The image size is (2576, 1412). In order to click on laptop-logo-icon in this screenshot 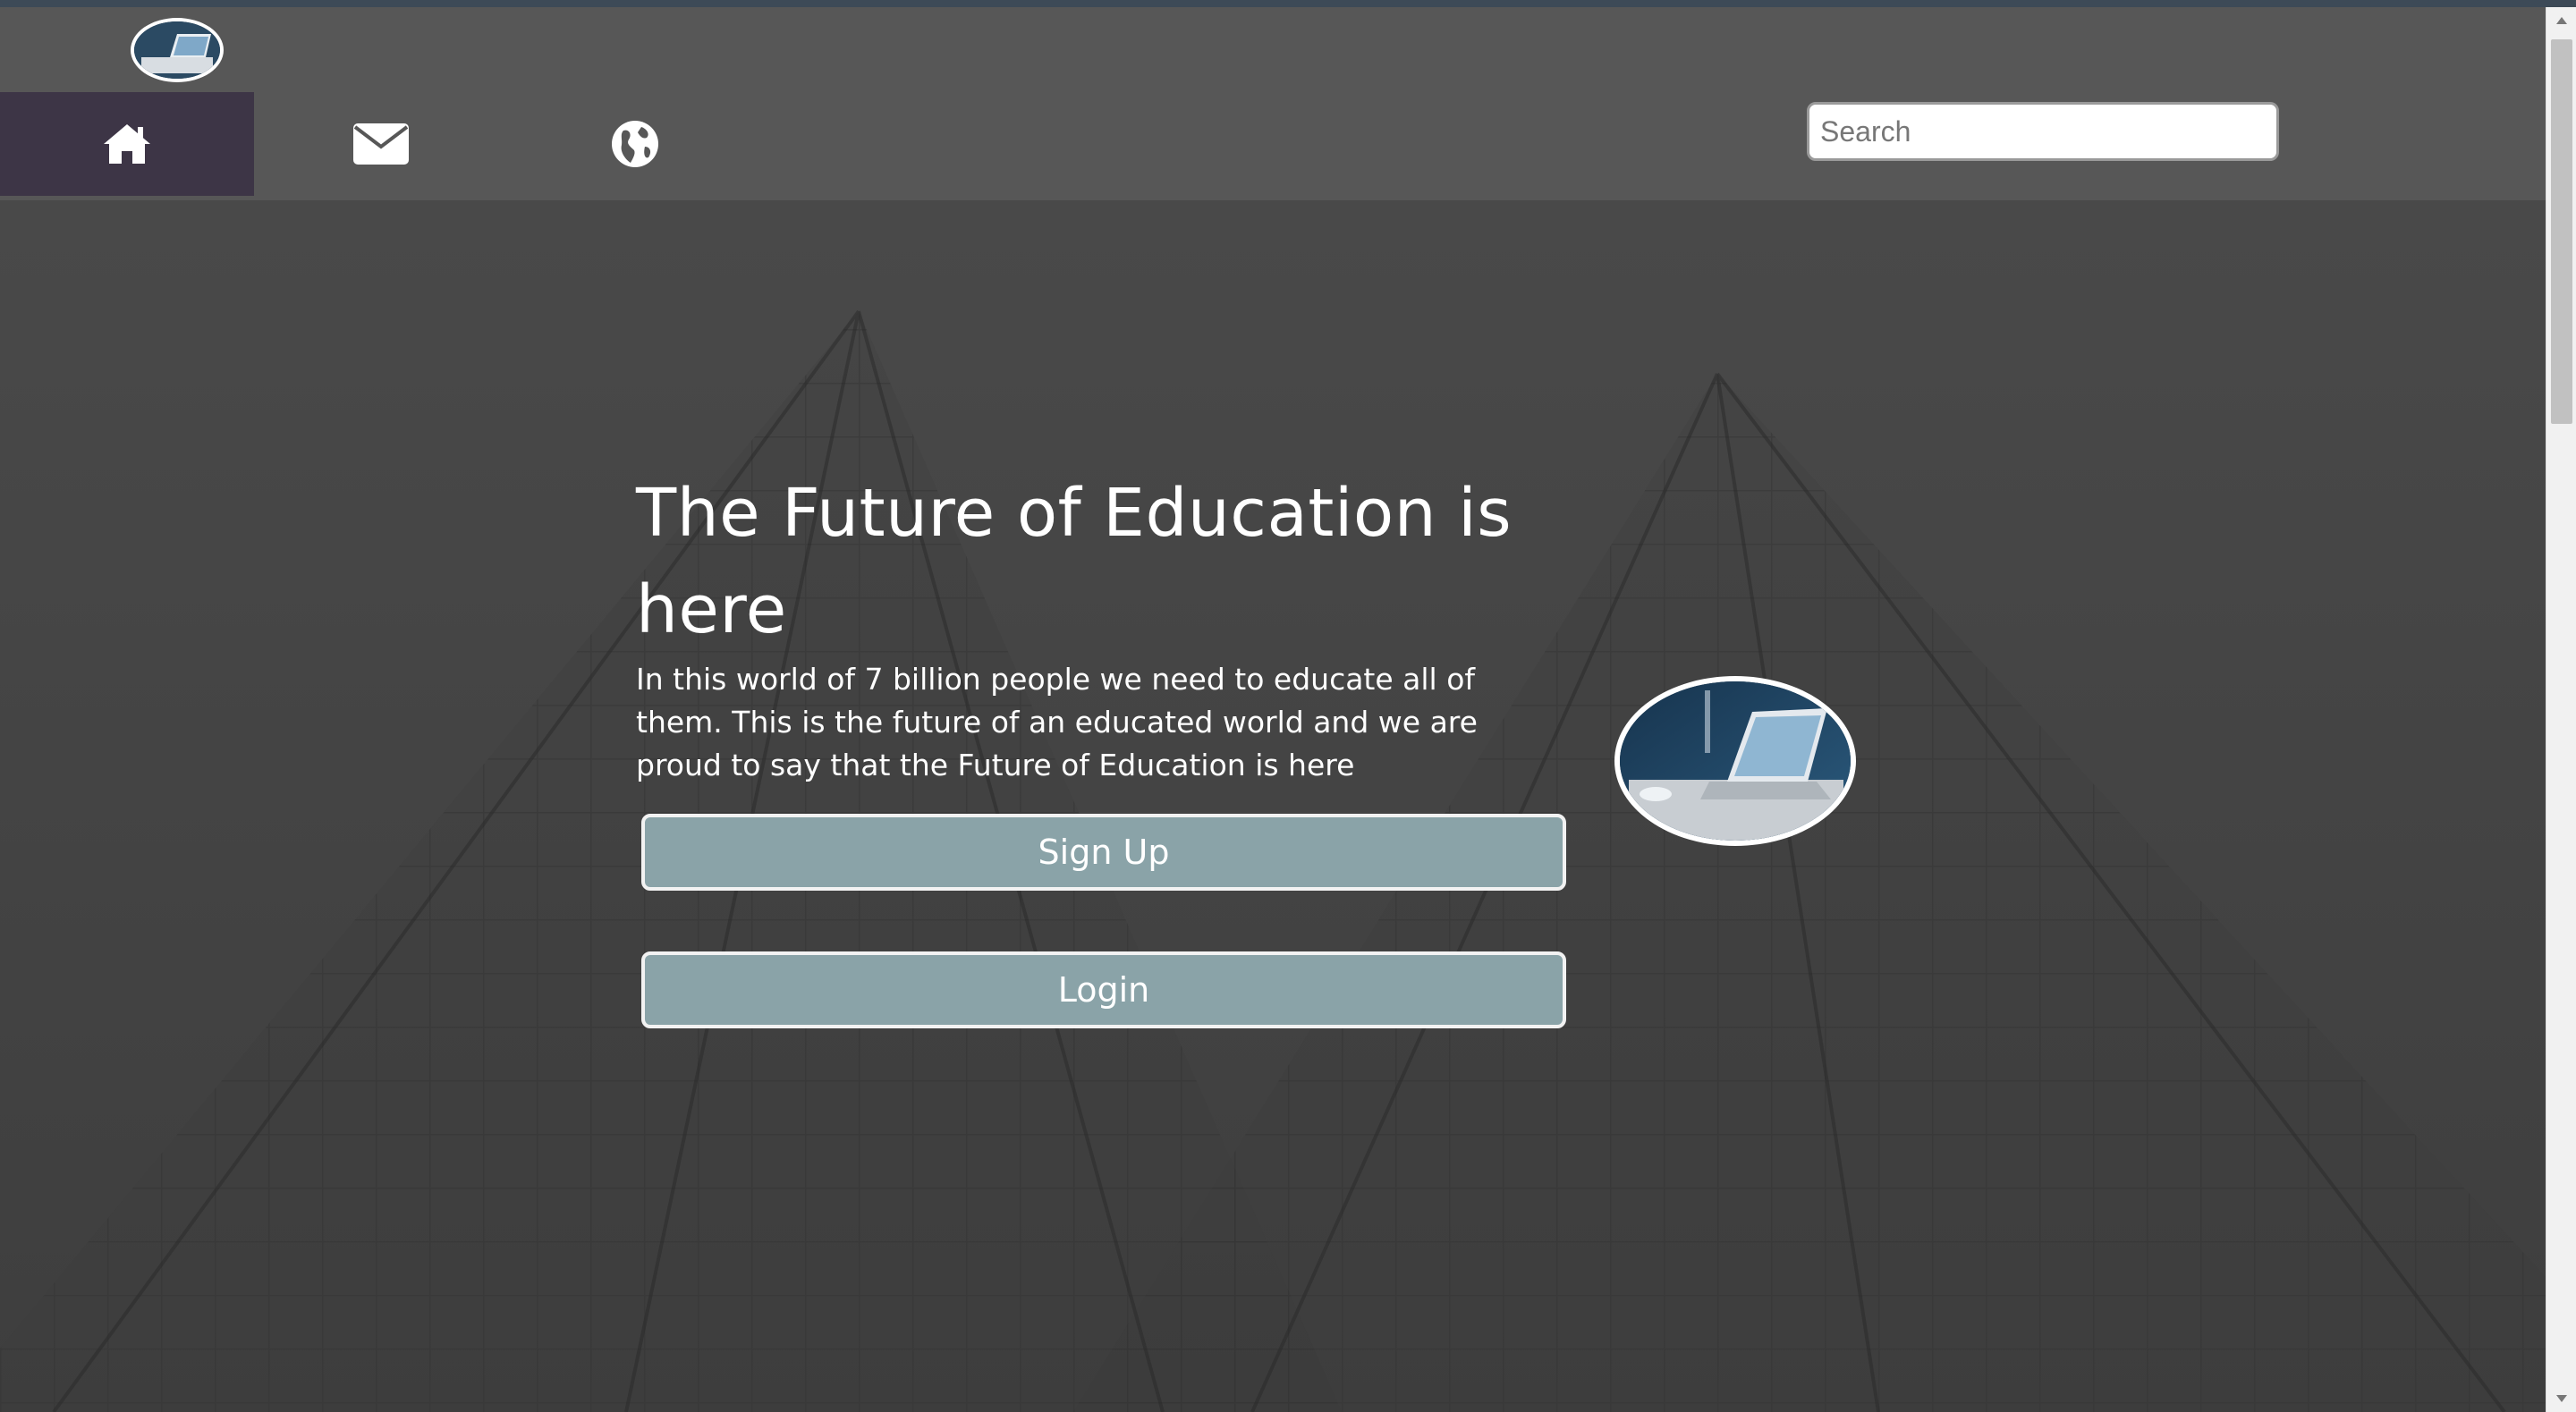, I will do `click(177, 50)`.